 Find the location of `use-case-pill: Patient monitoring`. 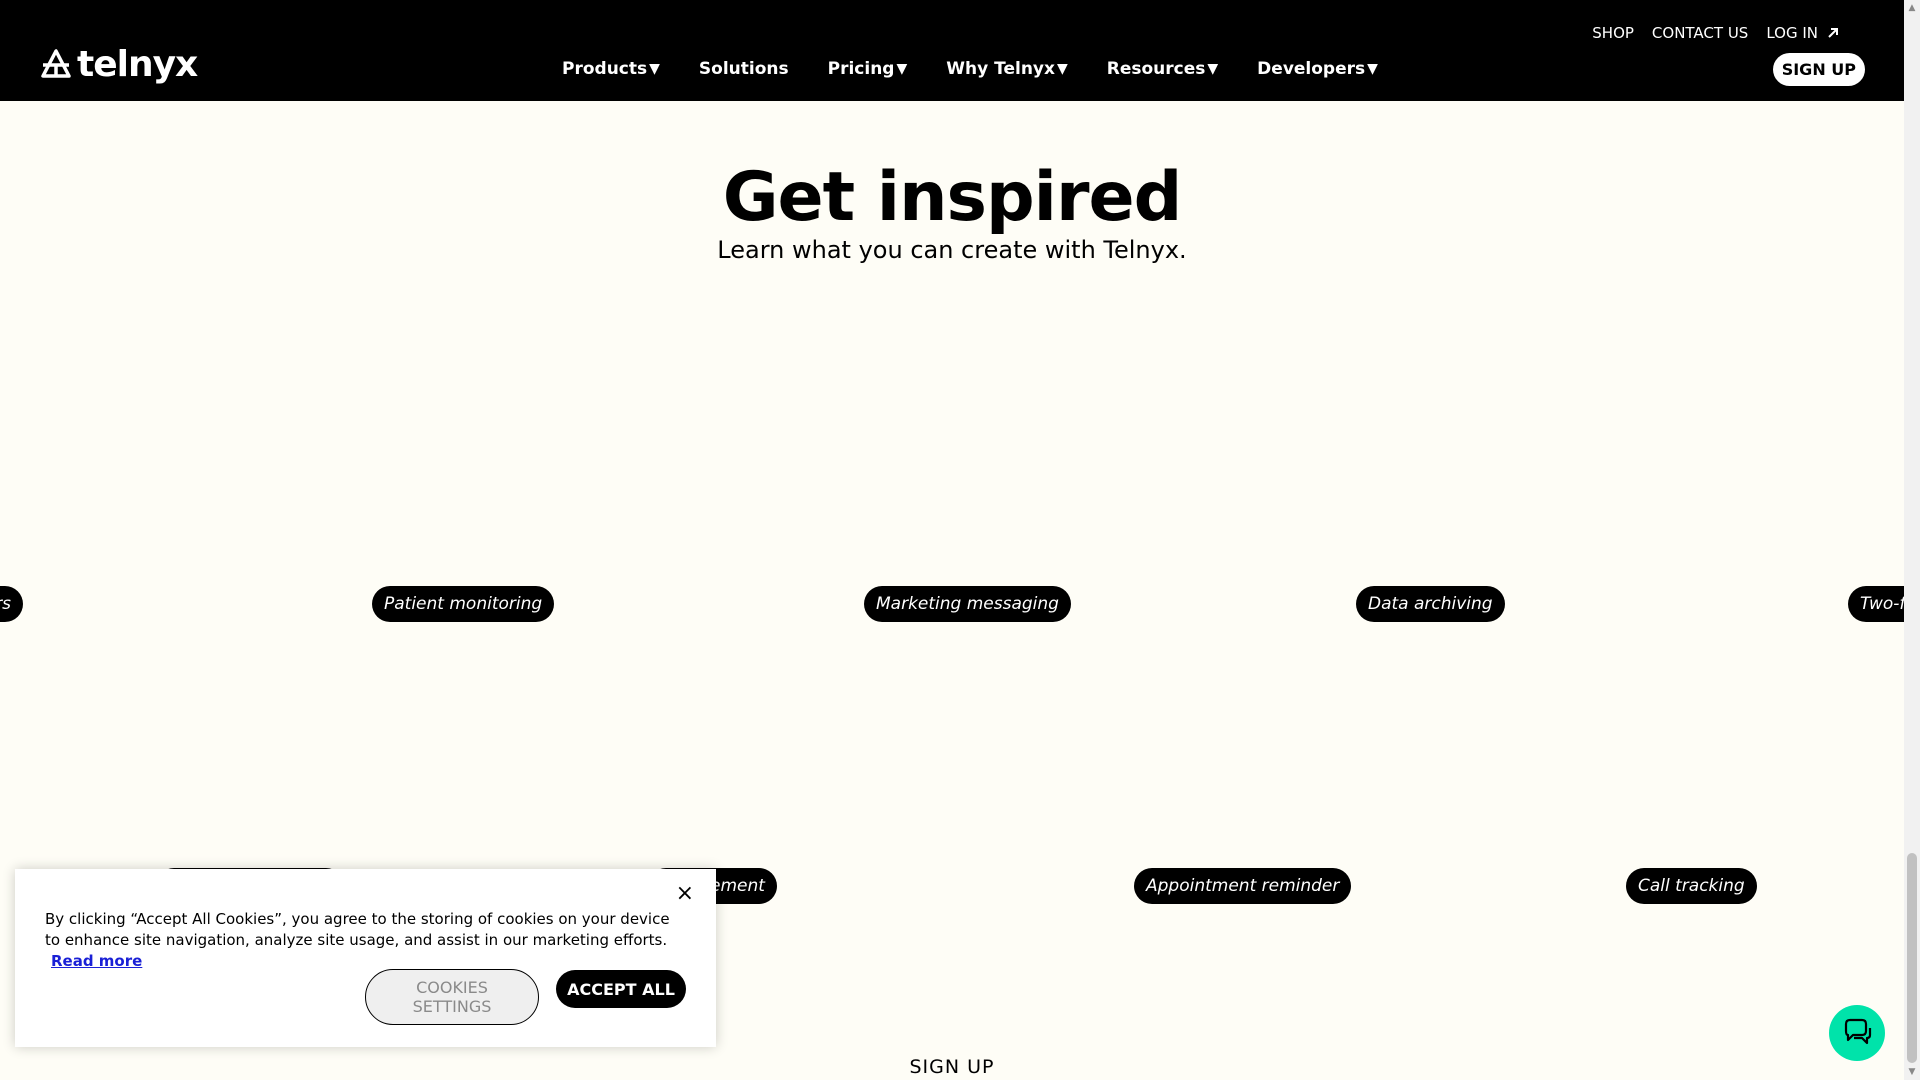

use-case-pill: Patient monitoring is located at coordinates (463, 604).